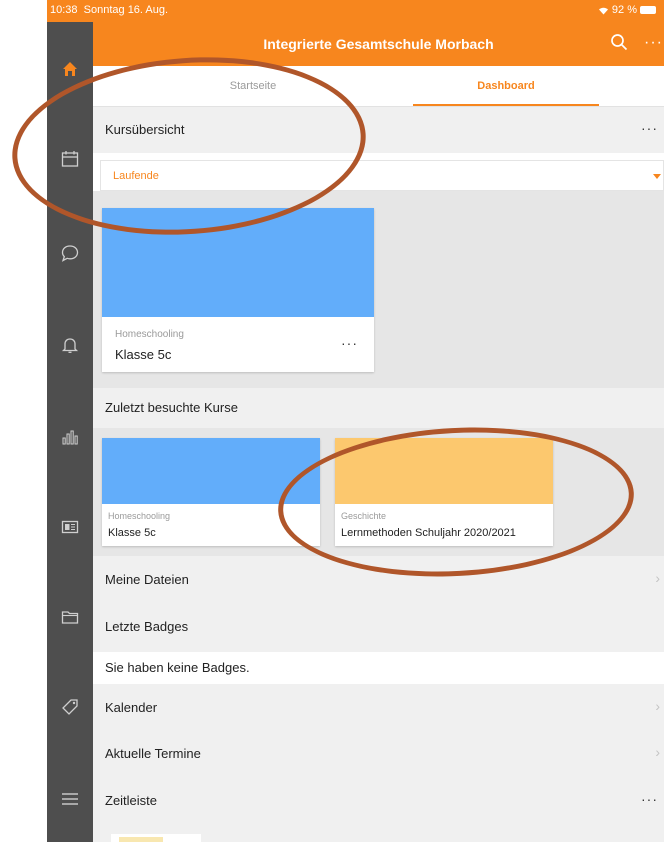  What do you see at coordinates (378, 753) in the screenshot?
I see `events-row: Aktuelle Termine ›` at bounding box center [378, 753].